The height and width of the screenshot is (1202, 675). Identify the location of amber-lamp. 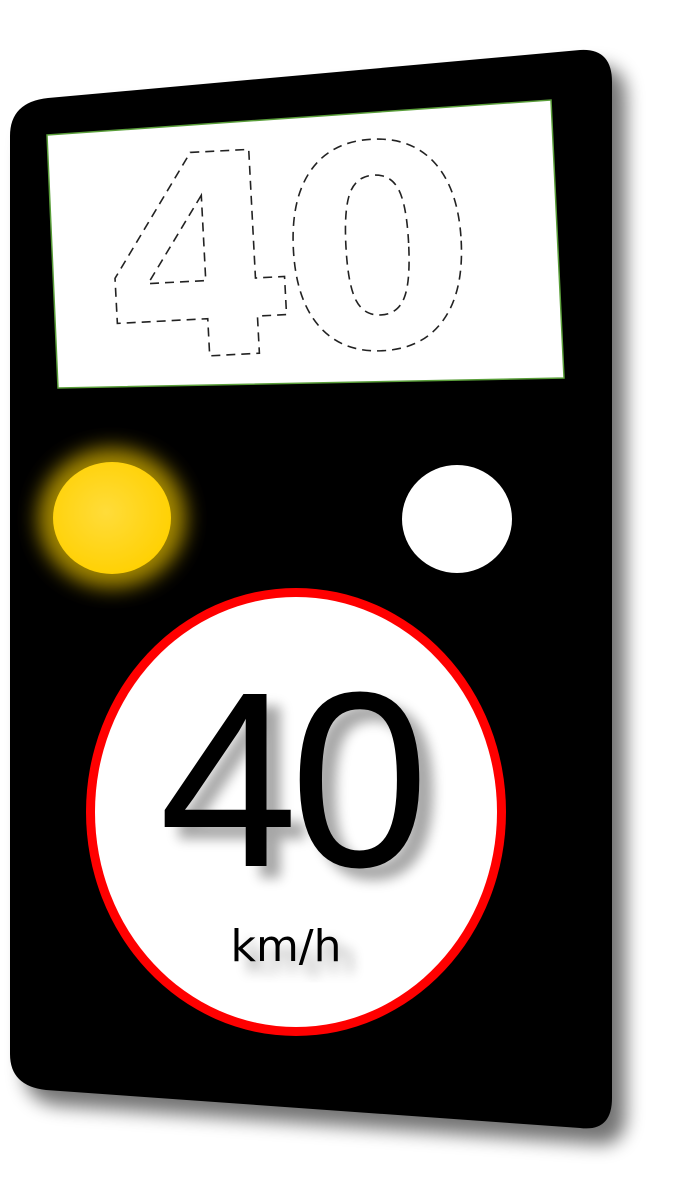
(112, 518).